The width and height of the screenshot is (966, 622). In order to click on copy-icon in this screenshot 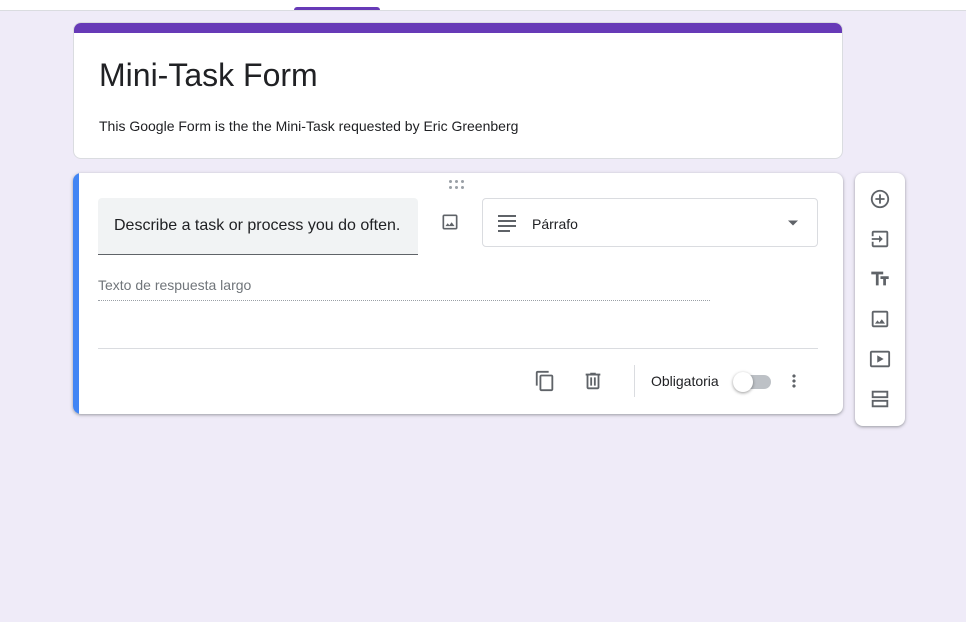, I will do `click(544, 381)`.